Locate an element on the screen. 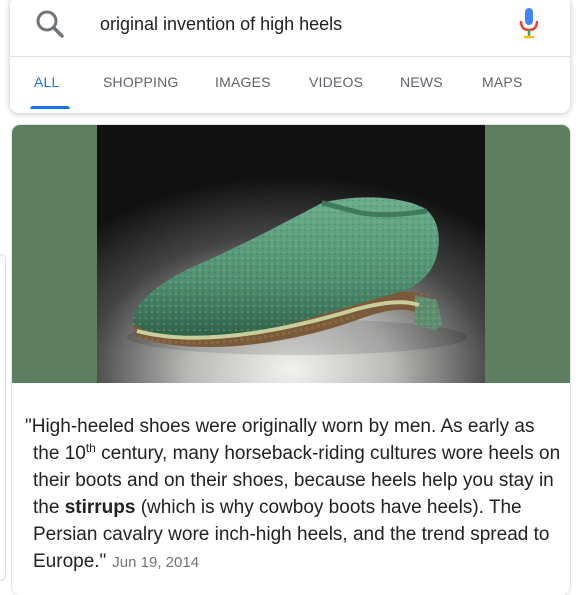  mic-icon is located at coordinates (529, 23).